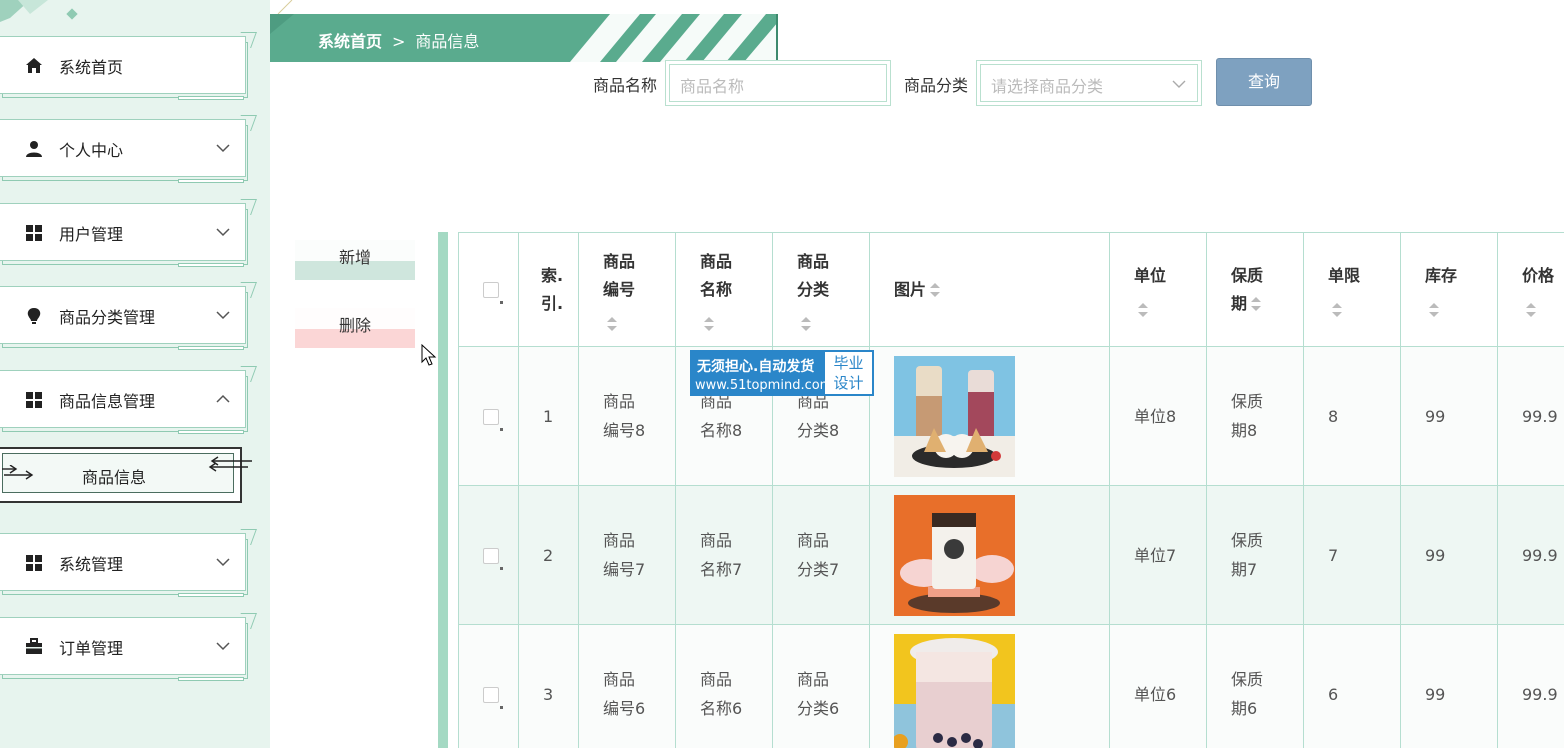  I want to click on home-icon, so click(34, 65).